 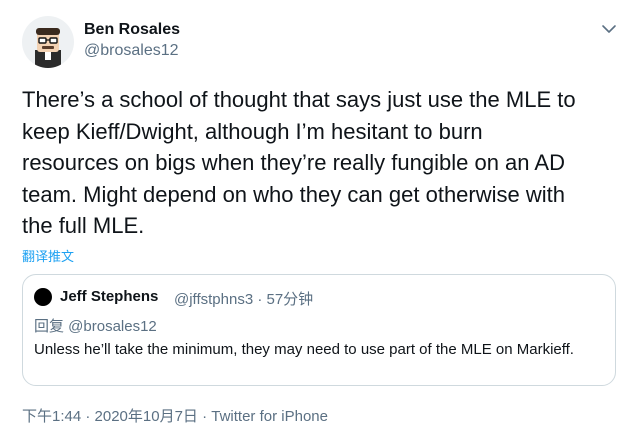 I want to click on author-name: Ben Rosales, so click(x=132, y=30).